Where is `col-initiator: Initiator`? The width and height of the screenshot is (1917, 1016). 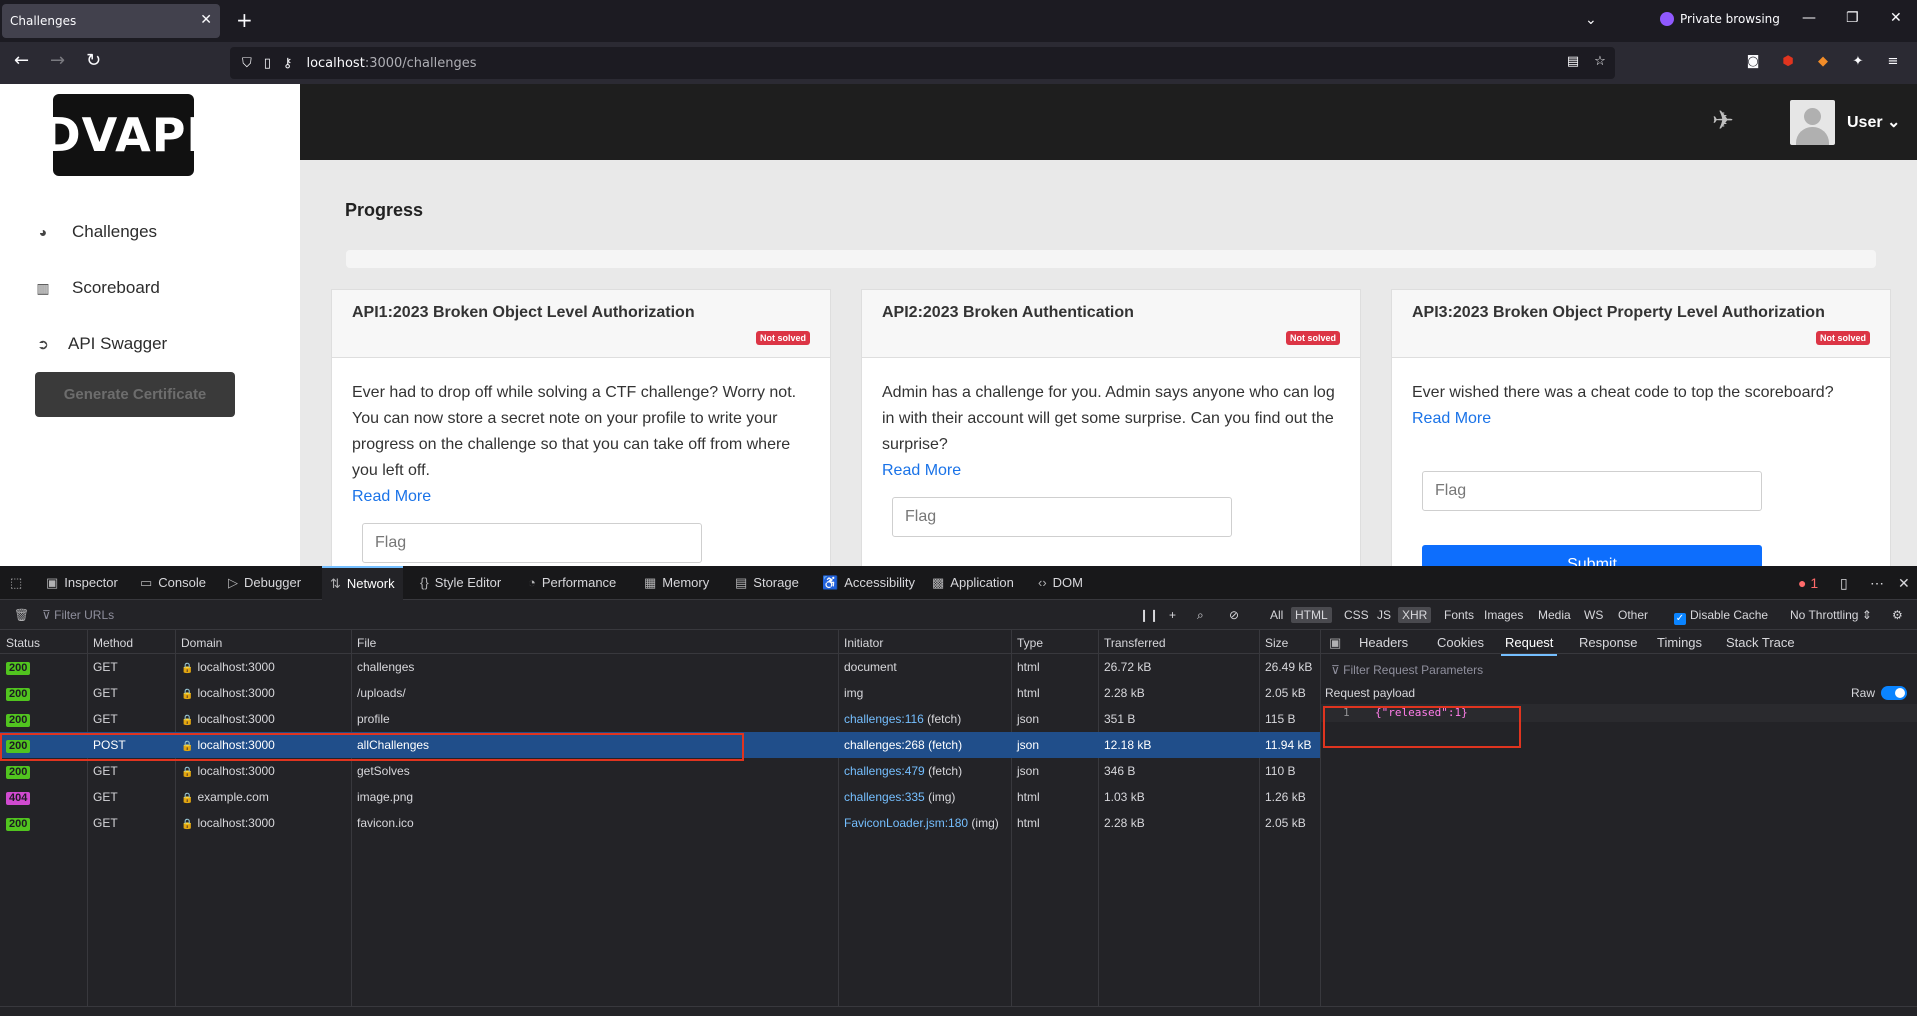 col-initiator: Initiator is located at coordinates (863, 643).